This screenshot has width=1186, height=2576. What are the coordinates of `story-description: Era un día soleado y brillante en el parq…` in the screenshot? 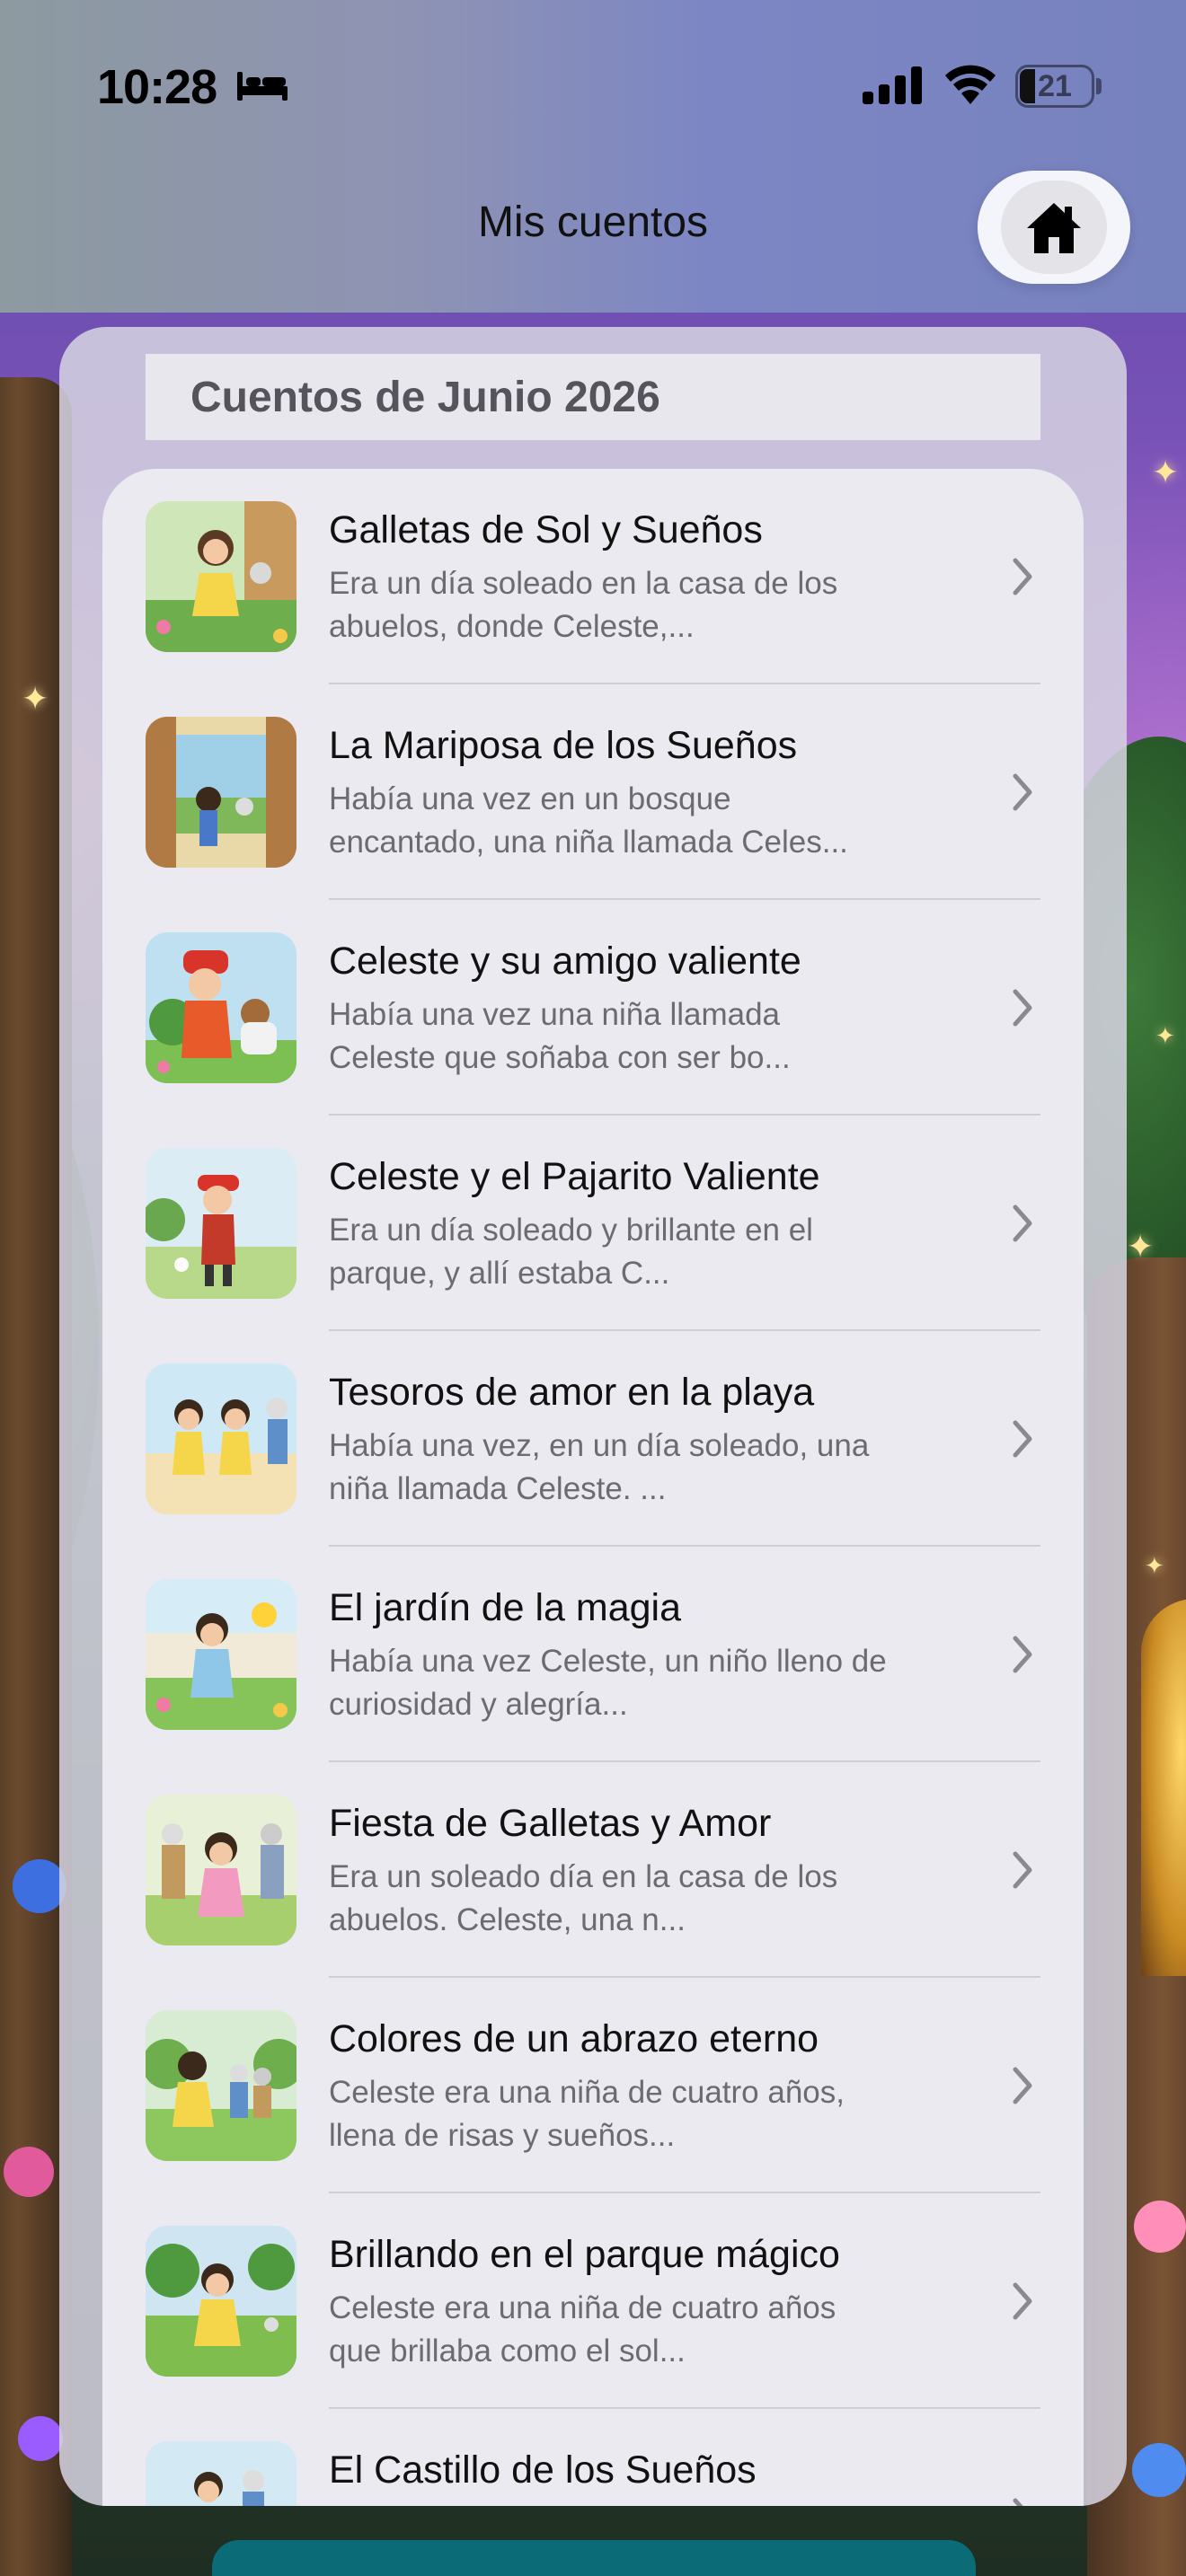 It's located at (571, 1252).